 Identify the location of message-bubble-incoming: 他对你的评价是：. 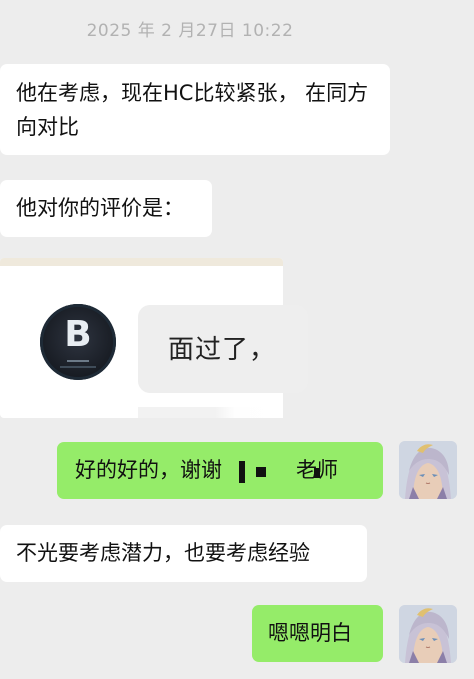
(106, 208).